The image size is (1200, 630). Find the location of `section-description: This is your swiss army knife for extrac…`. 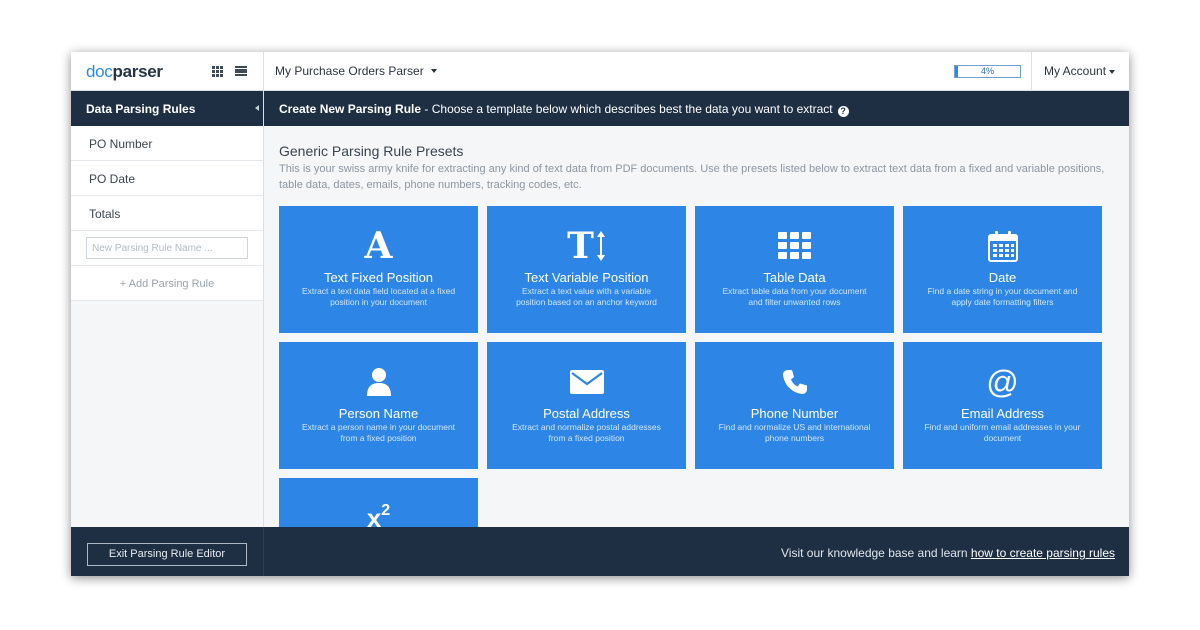

section-description: This is your swiss army knife for extrac… is located at coordinates (692, 177).